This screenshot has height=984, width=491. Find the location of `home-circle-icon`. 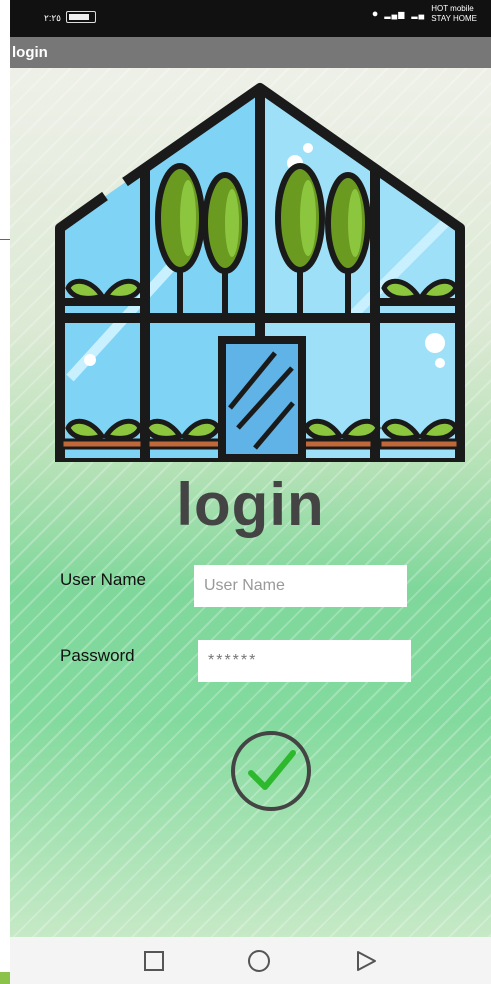

home-circle-icon is located at coordinates (259, 961).